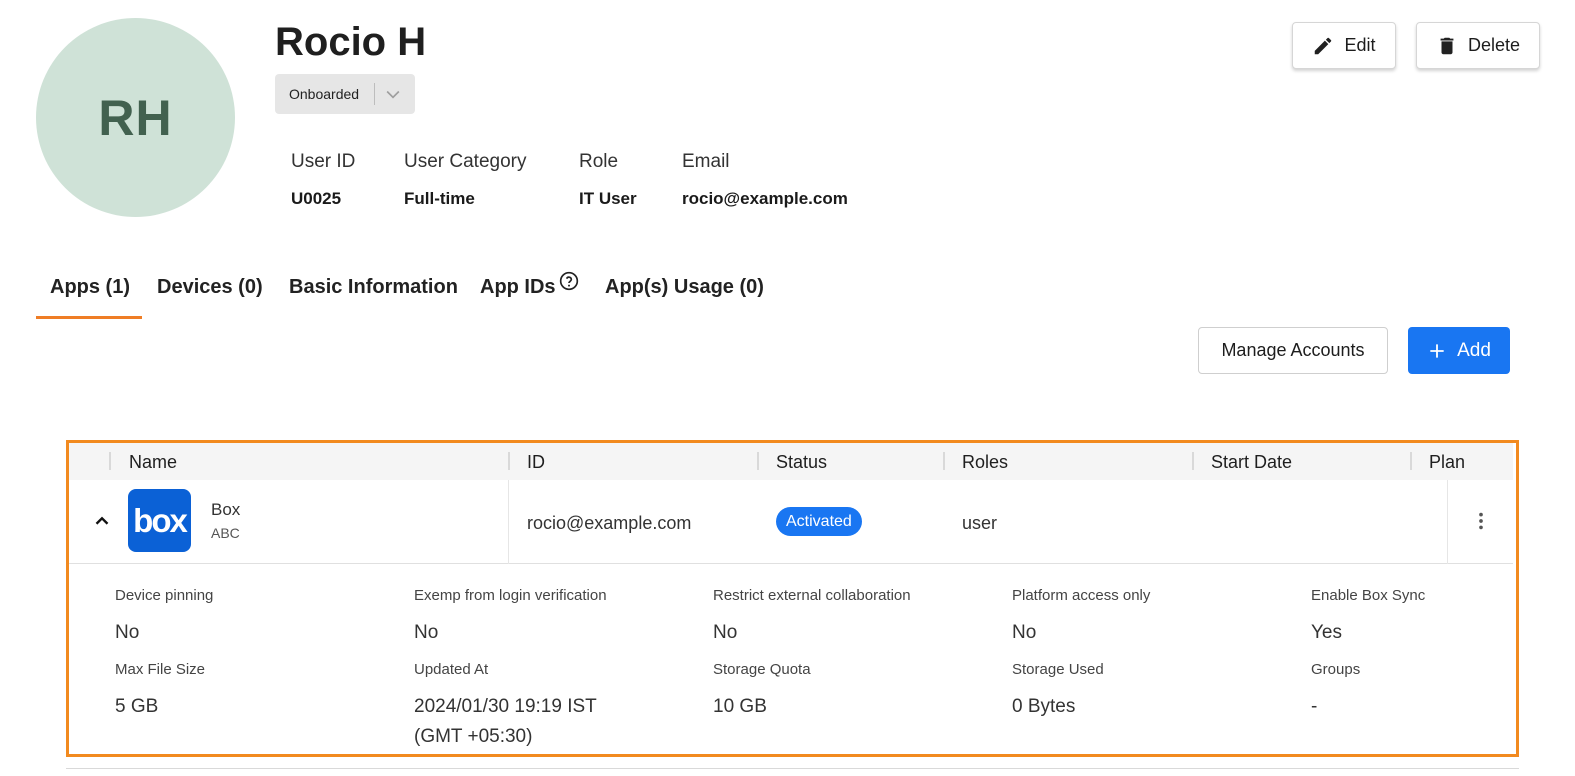 Image resolution: width=1575 pixels, height=776 pixels. What do you see at coordinates (210, 295) in the screenshot?
I see `tab-devices: Devices (0)` at bounding box center [210, 295].